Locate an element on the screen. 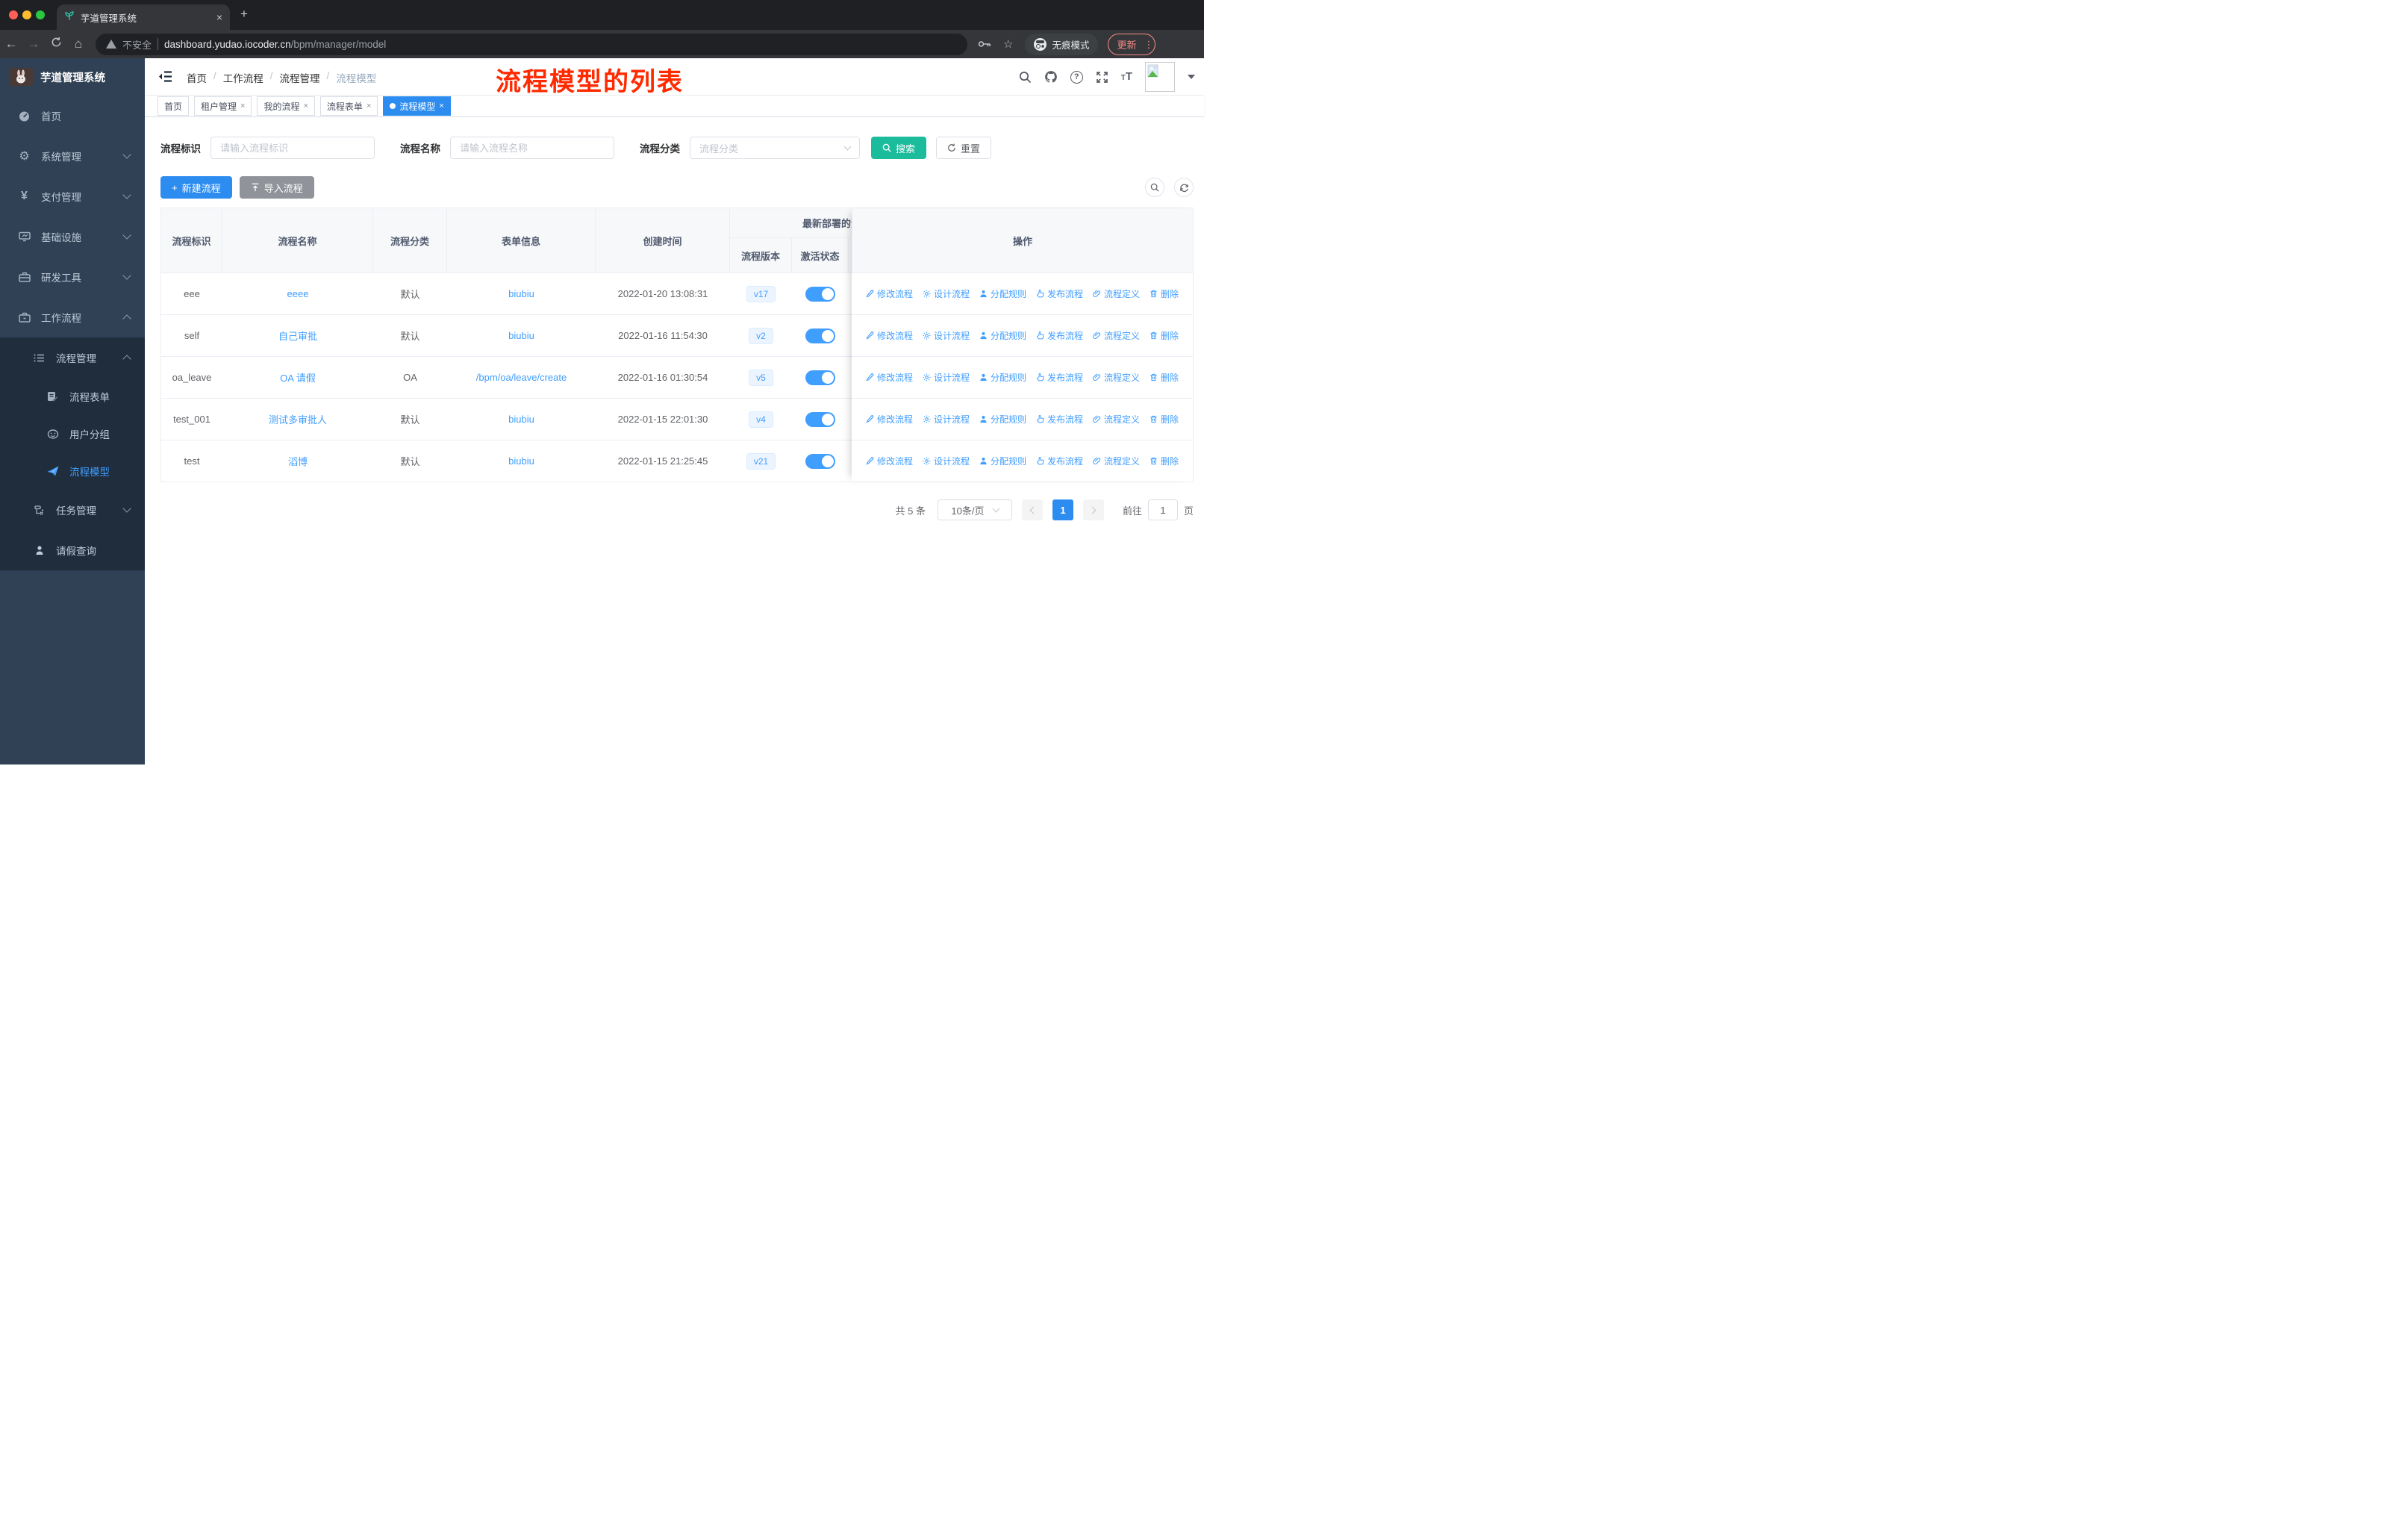 The image size is (2408, 1529). process-name-link: OA 请假 is located at coordinates (298, 377).